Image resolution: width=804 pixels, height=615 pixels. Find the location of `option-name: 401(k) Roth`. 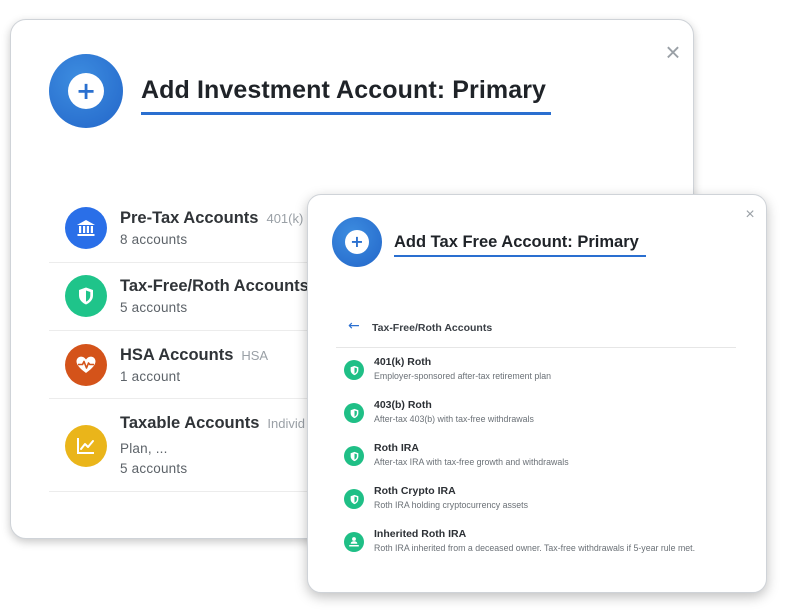

option-name: 401(k) Roth is located at coordinates (403, 362).